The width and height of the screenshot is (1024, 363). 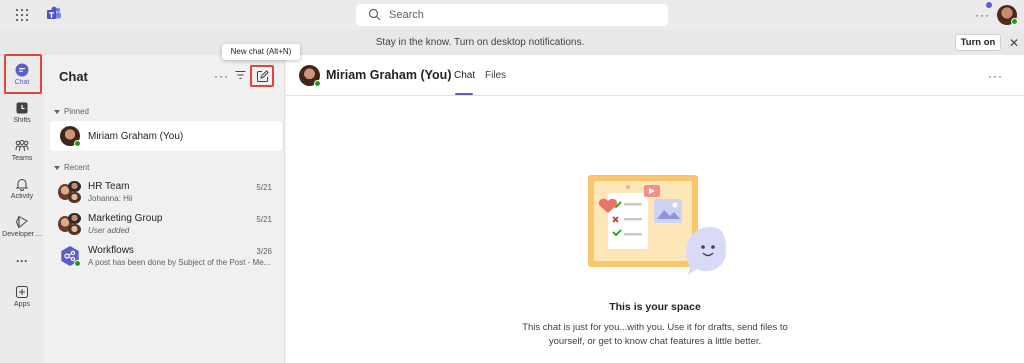 What do you see at coordinates (389, 75) in the screenshot?
I see `chat-header-name: Miriam Graham (You)` at bounding box center [389, 75].